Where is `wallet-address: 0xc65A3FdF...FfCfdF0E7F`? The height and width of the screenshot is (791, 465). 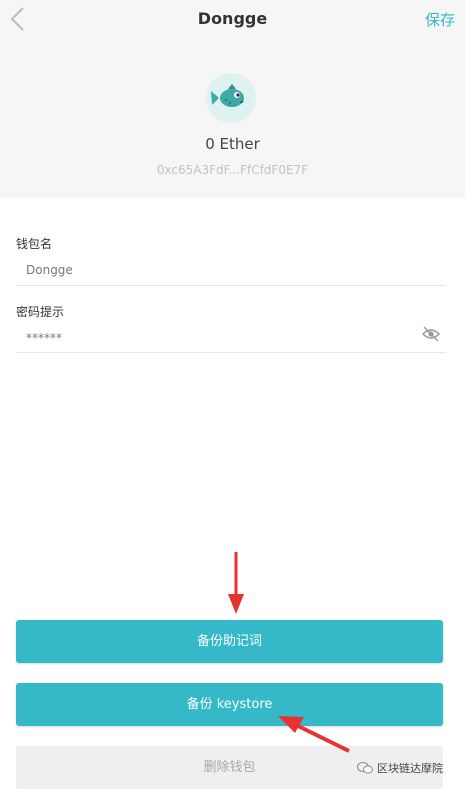
wallet-address: 0xc65A3FdF...FfCfdF0E7F is located at coordinates (232, 170).